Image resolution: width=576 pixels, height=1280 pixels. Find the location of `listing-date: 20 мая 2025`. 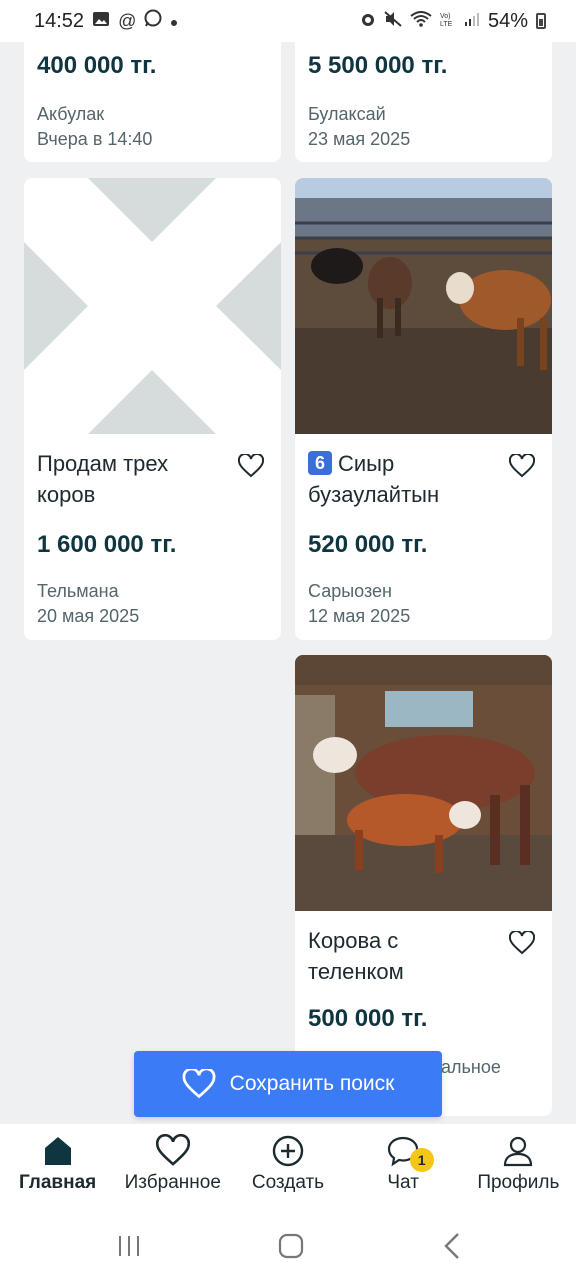

listing-date: 20 мая 2025 is located at coordinates (88, 616).